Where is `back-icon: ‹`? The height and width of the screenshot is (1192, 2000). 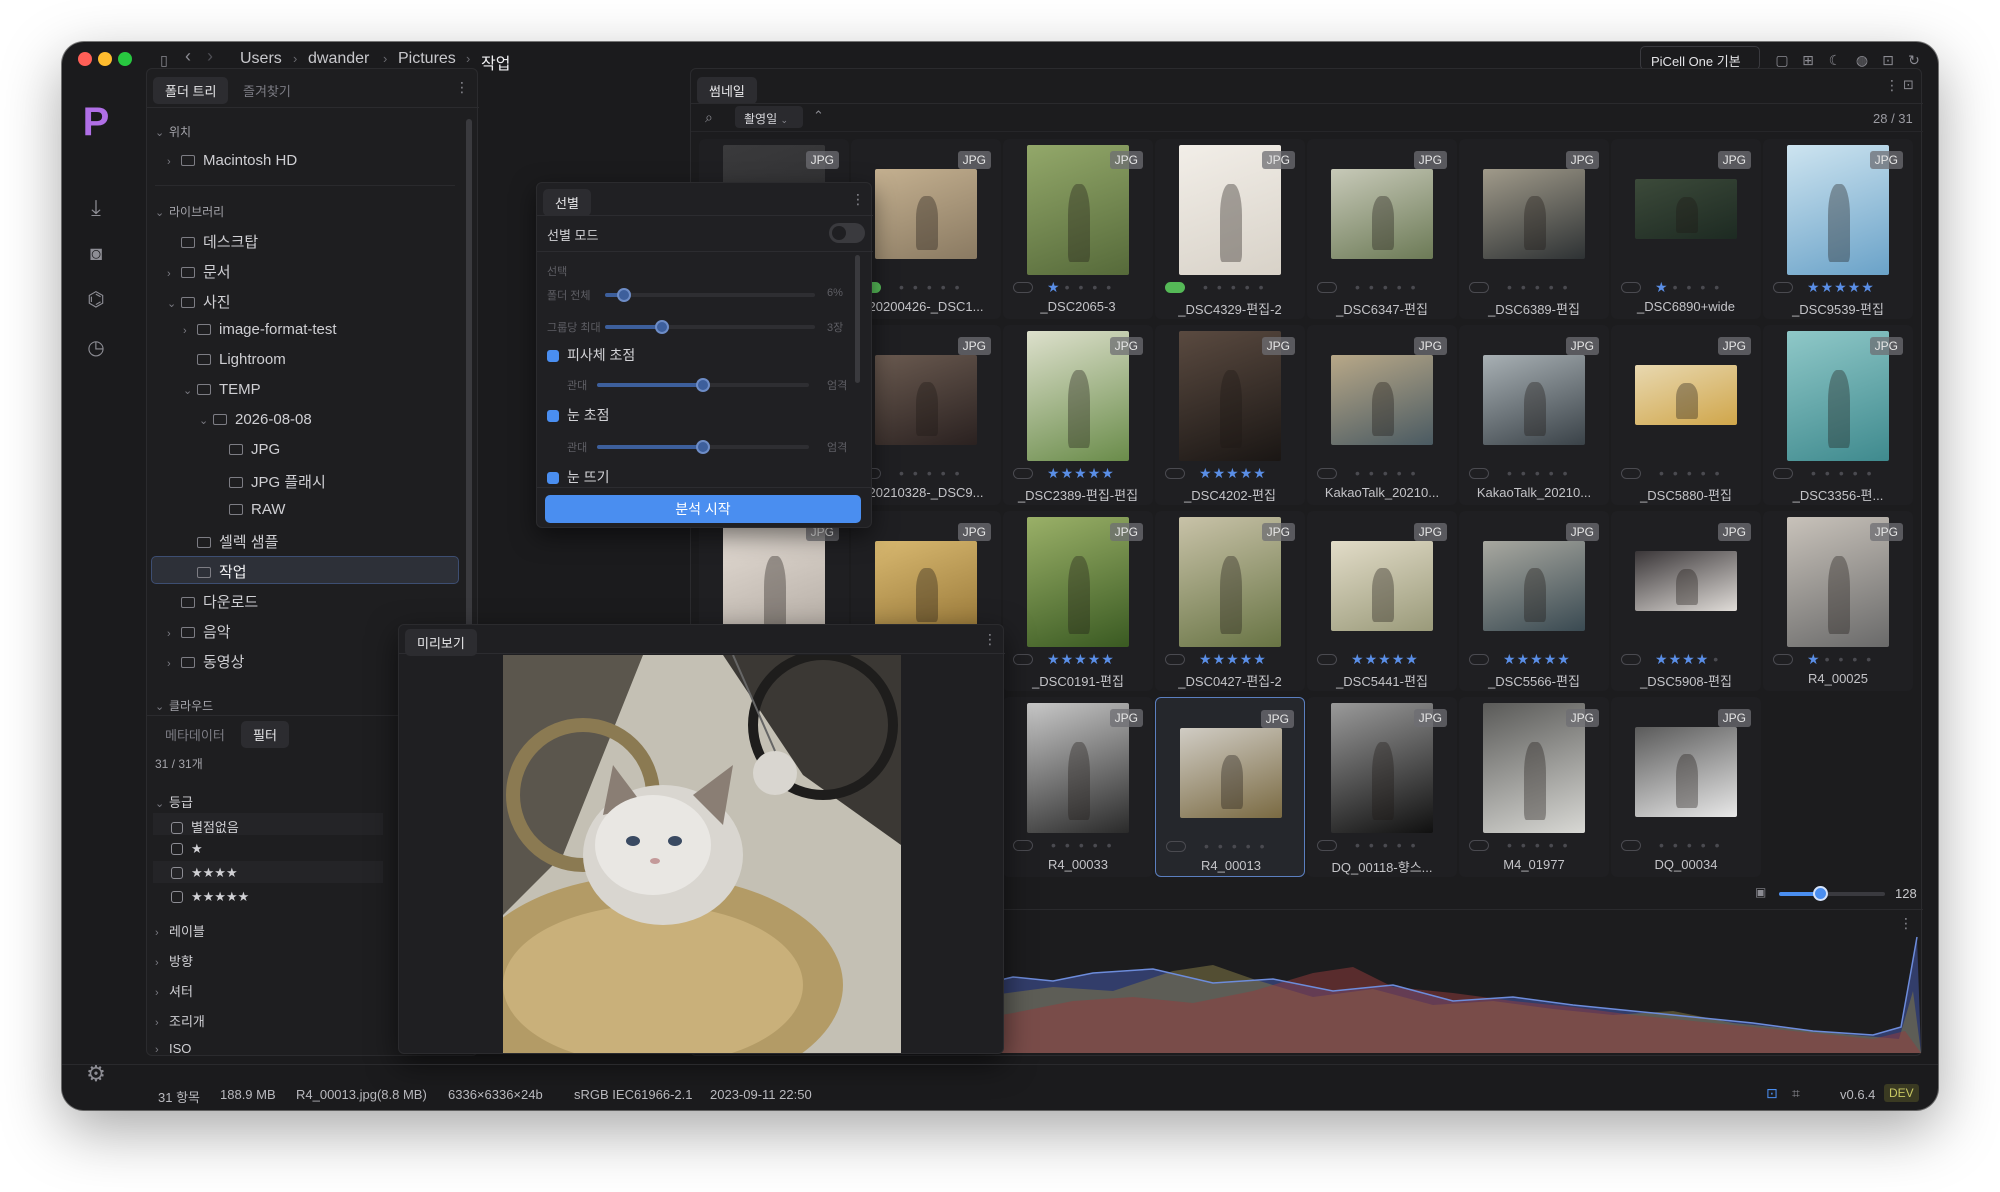 back-icon: ‹ is located at coordinates (188, 56).